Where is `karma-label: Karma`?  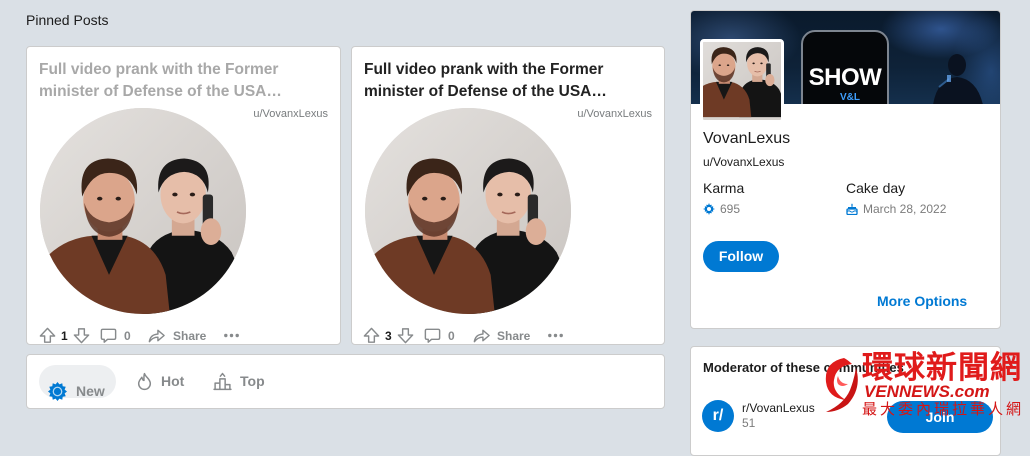
karma-label: Karma is located at coordinates (724, 188).